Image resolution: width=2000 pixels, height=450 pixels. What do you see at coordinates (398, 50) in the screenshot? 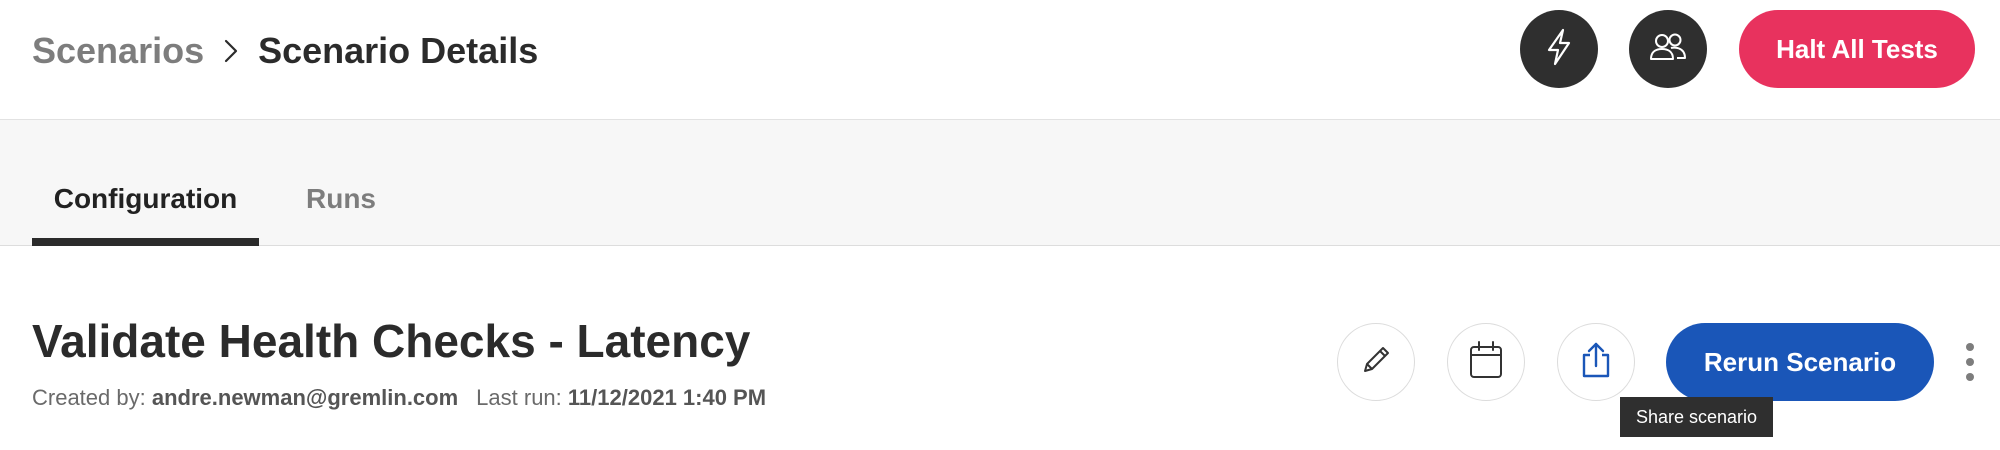
I see `page-title: Scenario Details` at bounding box center [398, 50].